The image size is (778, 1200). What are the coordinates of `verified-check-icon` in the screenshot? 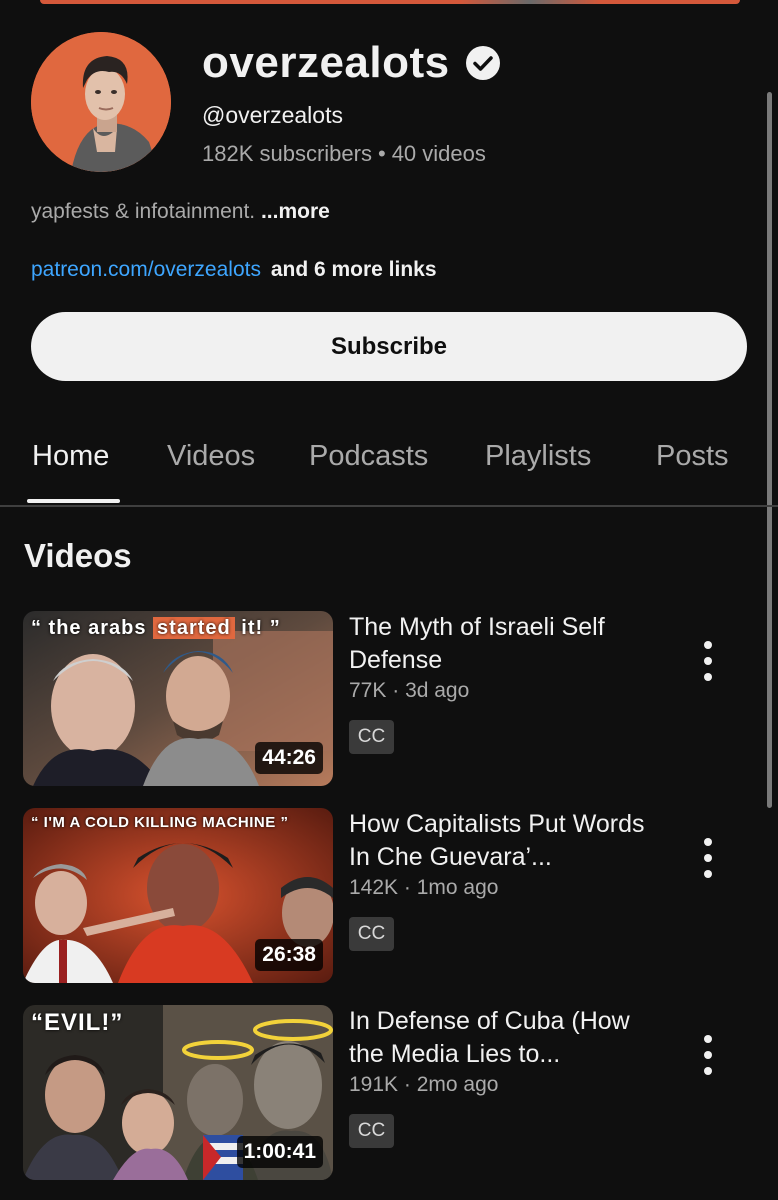 It's located at (482, 63).